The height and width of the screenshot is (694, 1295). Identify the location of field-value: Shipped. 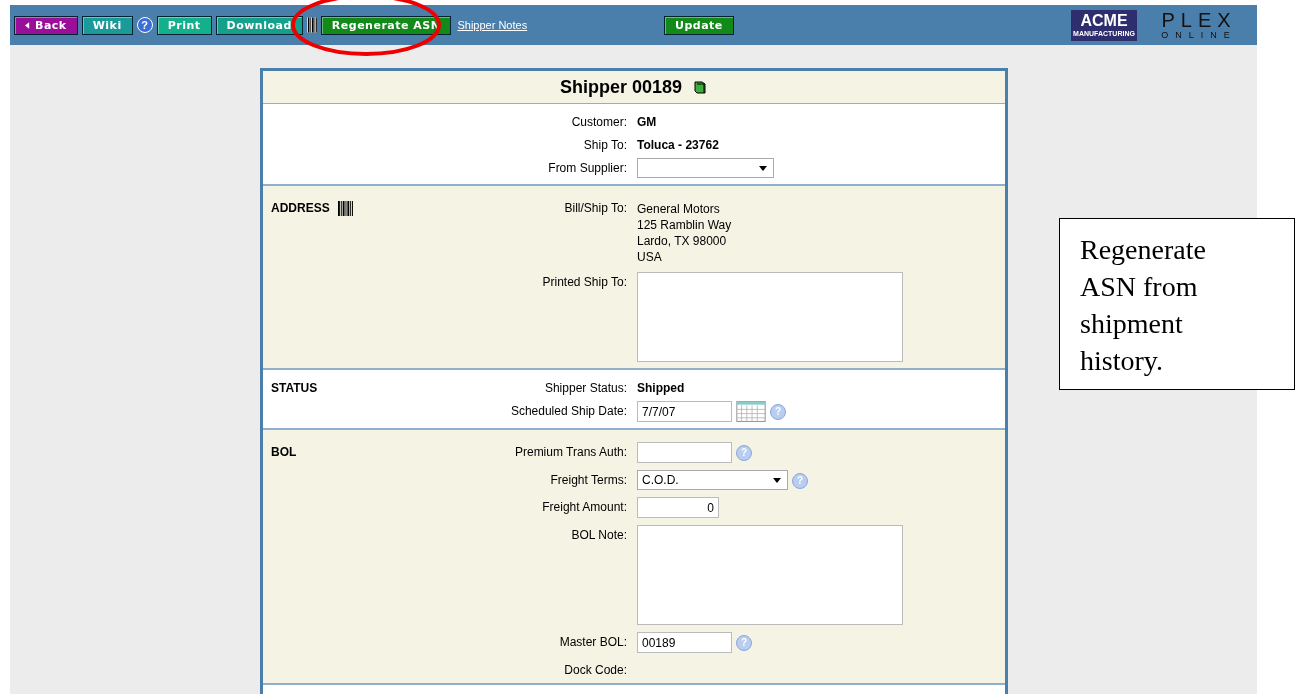
(661, 387).